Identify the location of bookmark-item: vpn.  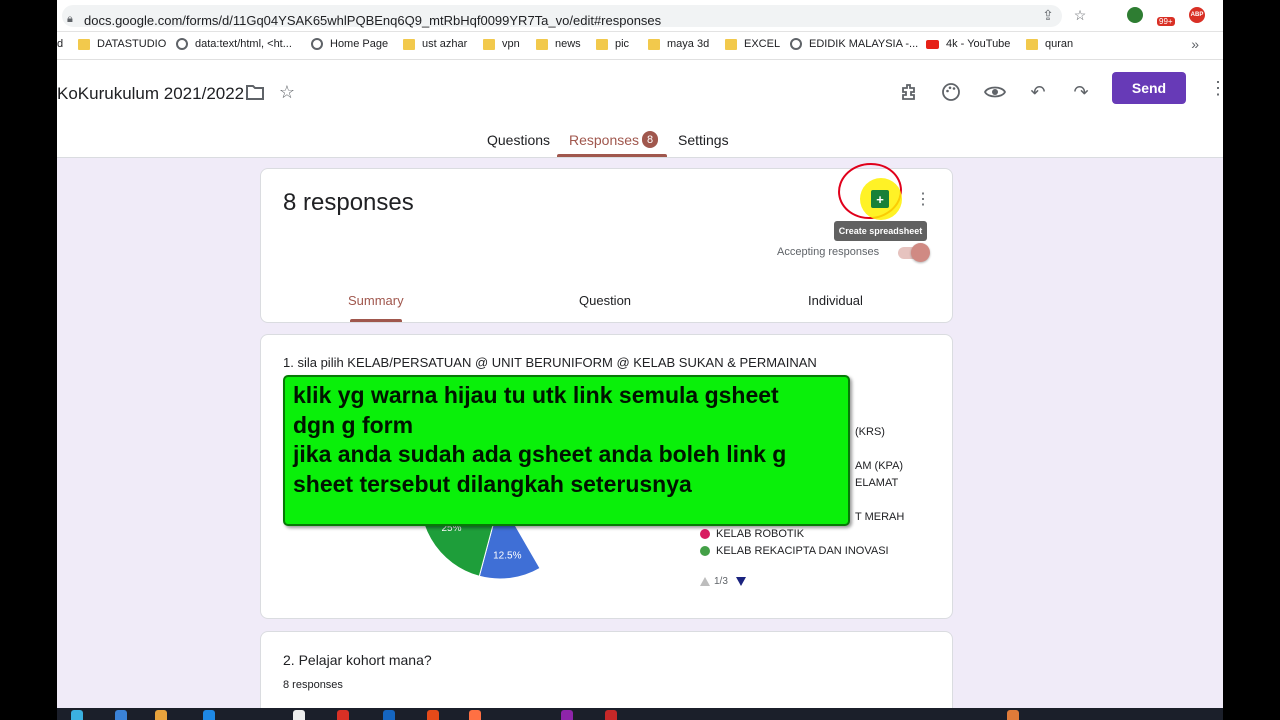
(501, 44).